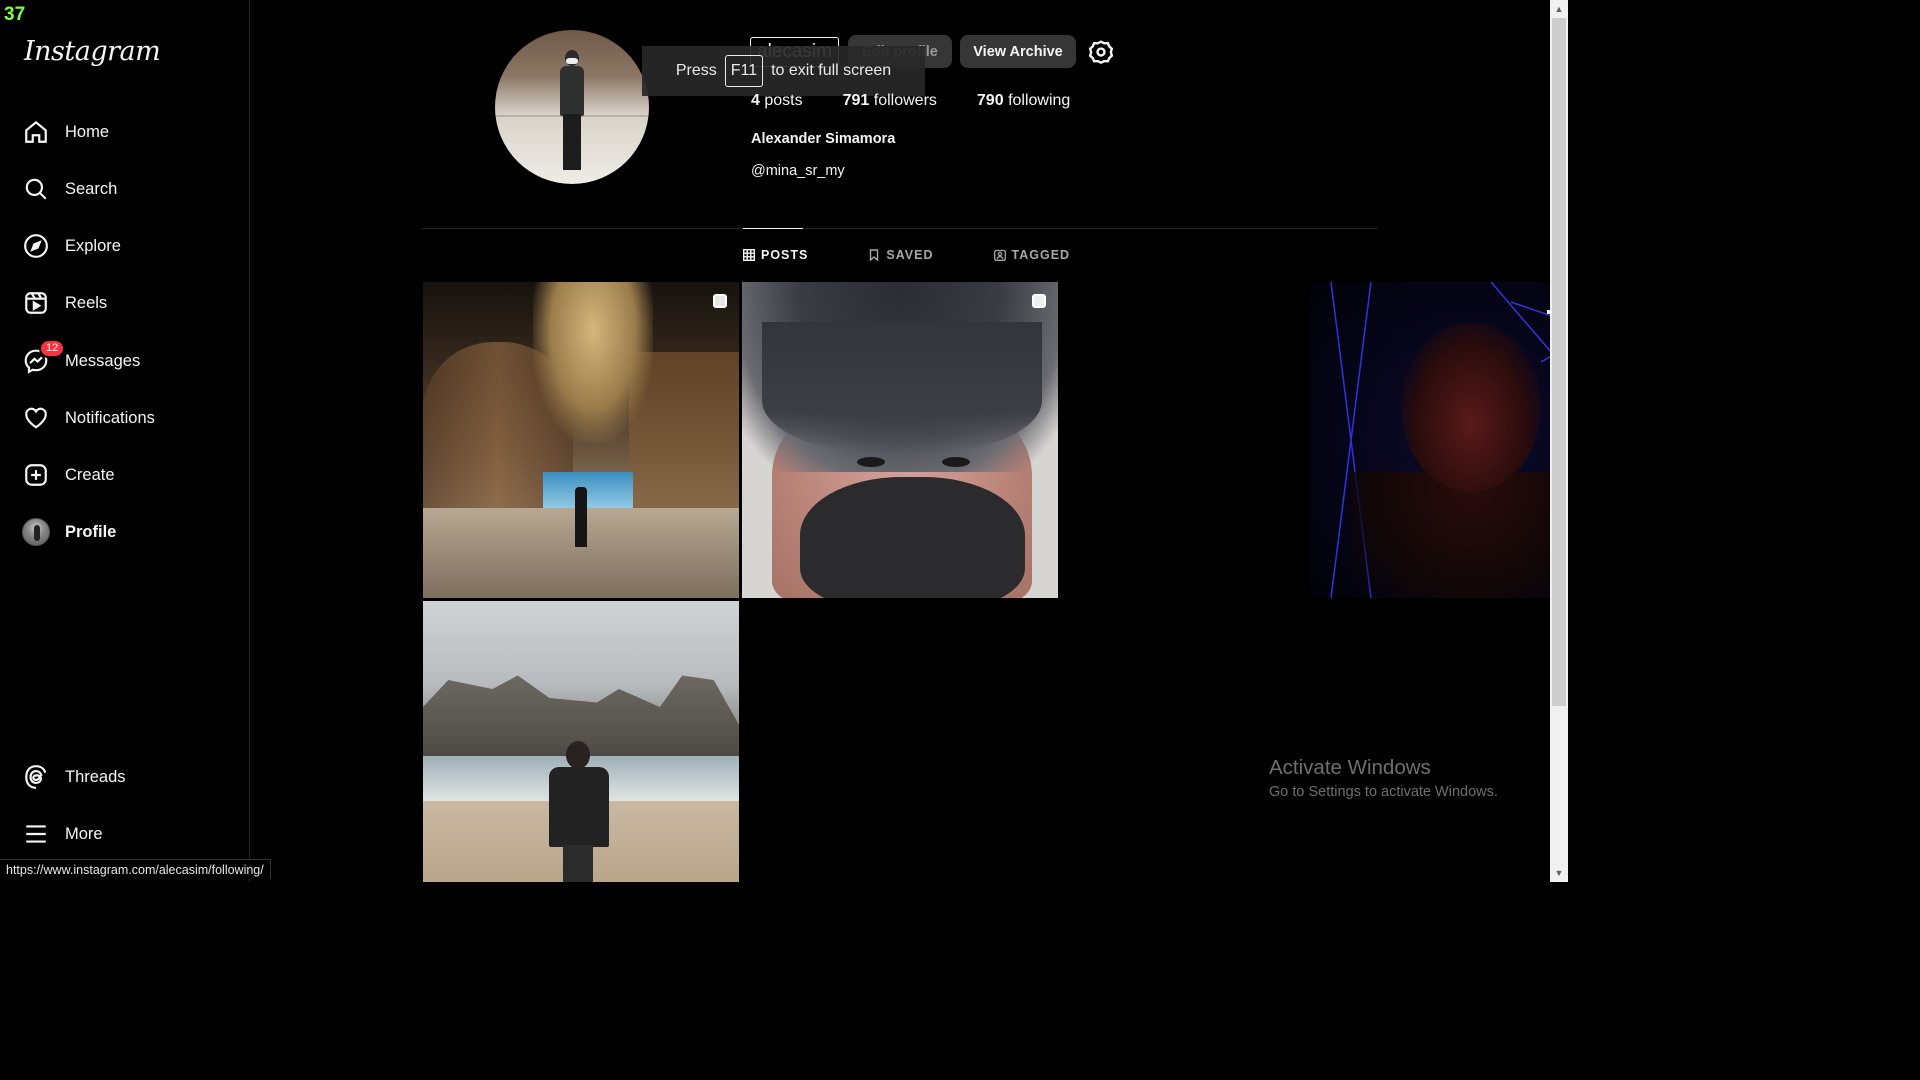 The image size is (1920, 1080). What do you see at coordinates (91, 188) in the screenshot?
I see `sidebar-item-label: Search` at bounding box center [91, 188].